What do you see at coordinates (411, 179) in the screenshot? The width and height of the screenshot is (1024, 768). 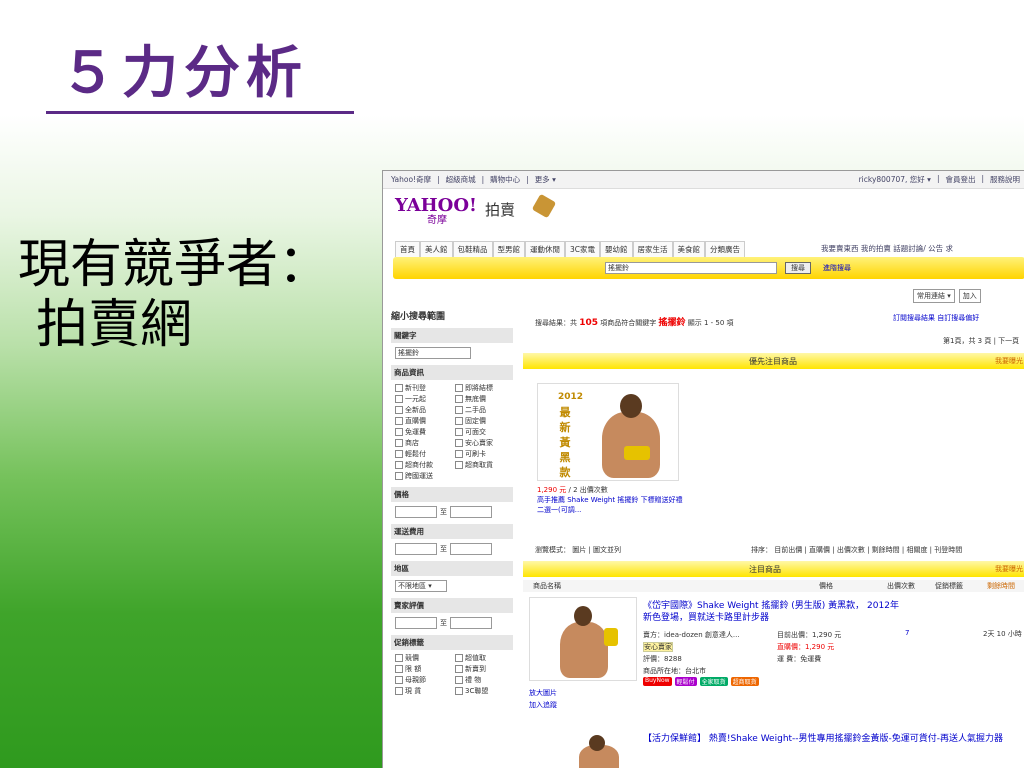 I see `top-link: Yahoo!奇摩` at bounding box center [411, 179].